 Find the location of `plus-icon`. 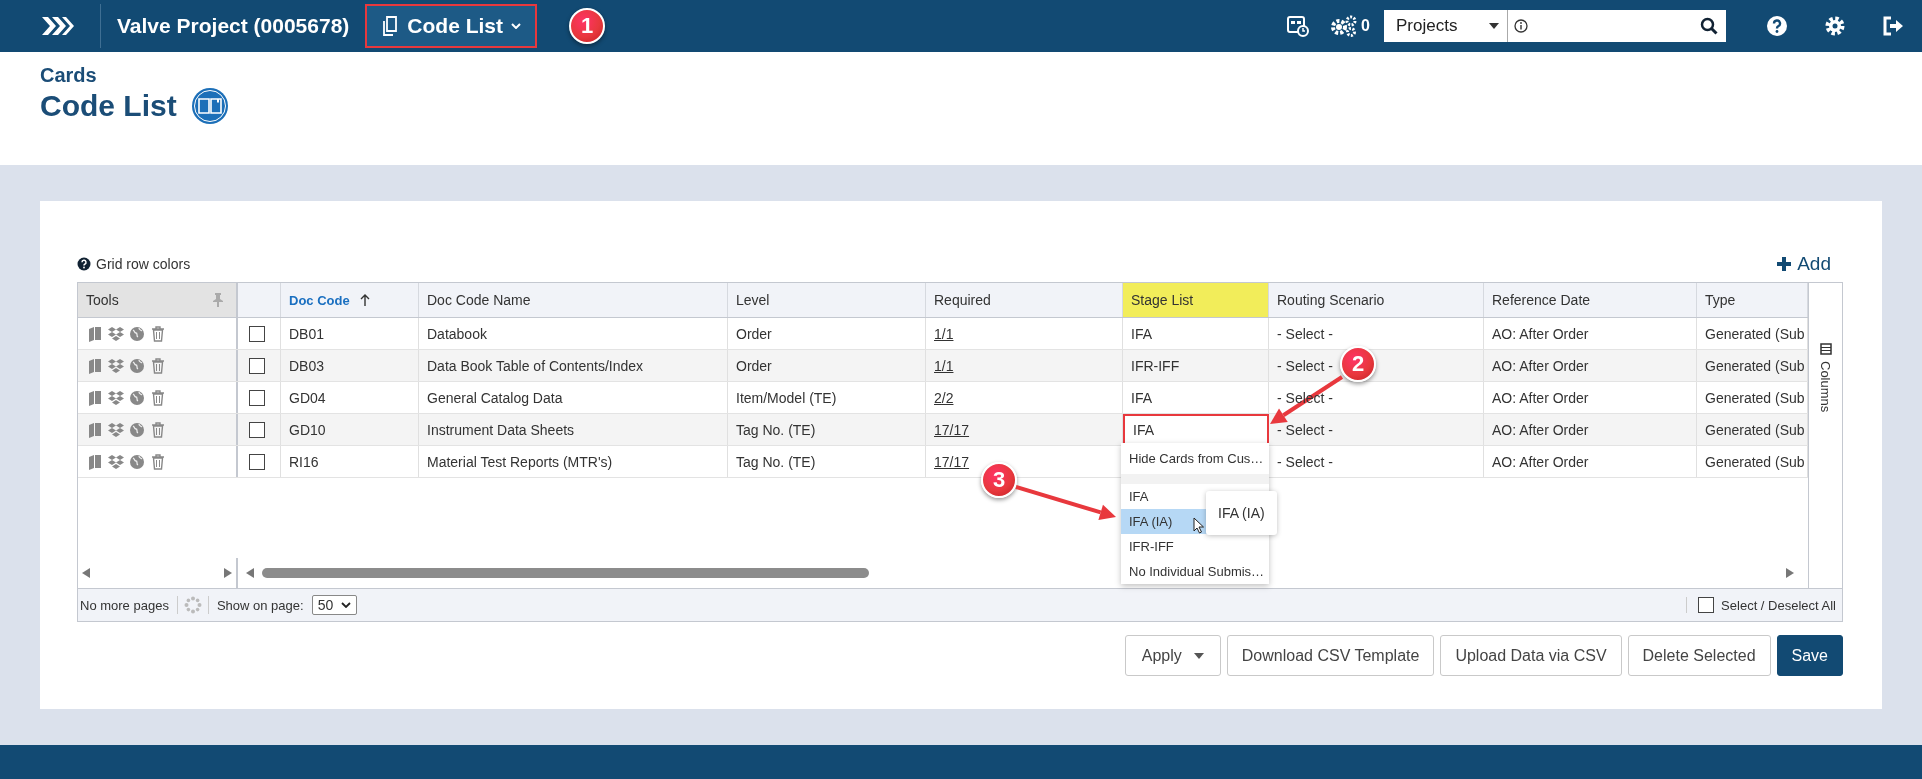

plus-icon is located at coordinates (1784, 264).